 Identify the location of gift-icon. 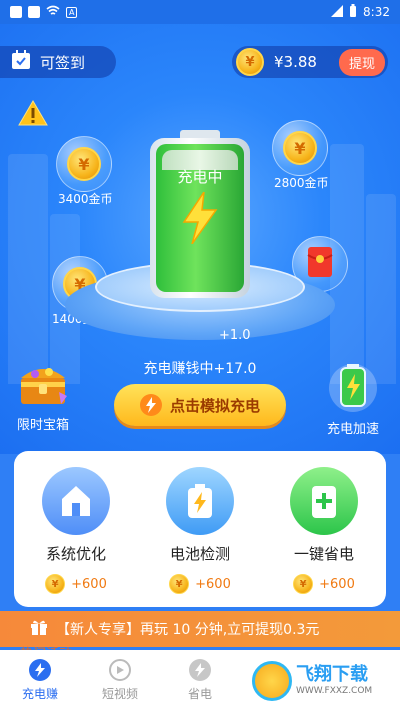
(39, 629).